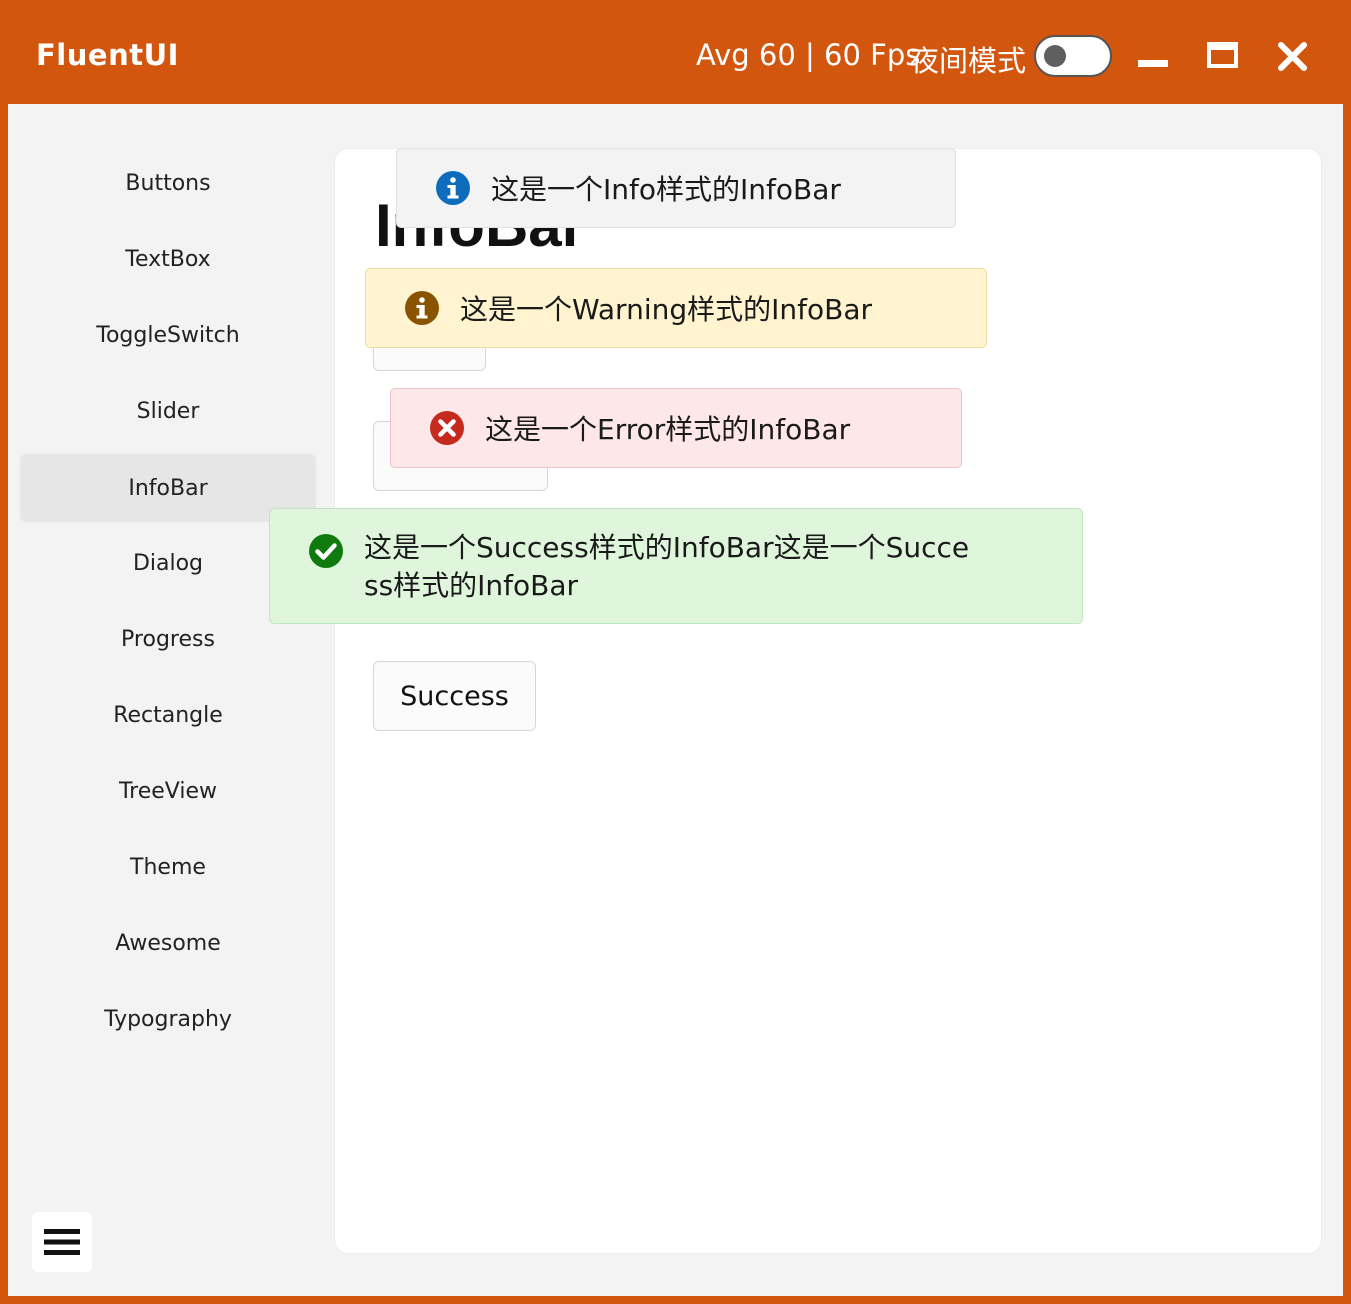 The height and width of the screenshot is (1304, 1351). Describe the element at coordinates (666, 309) in the screenshot. I see `infobar-warning-message: 这是一个Warning样式的InfoBar` at that location.